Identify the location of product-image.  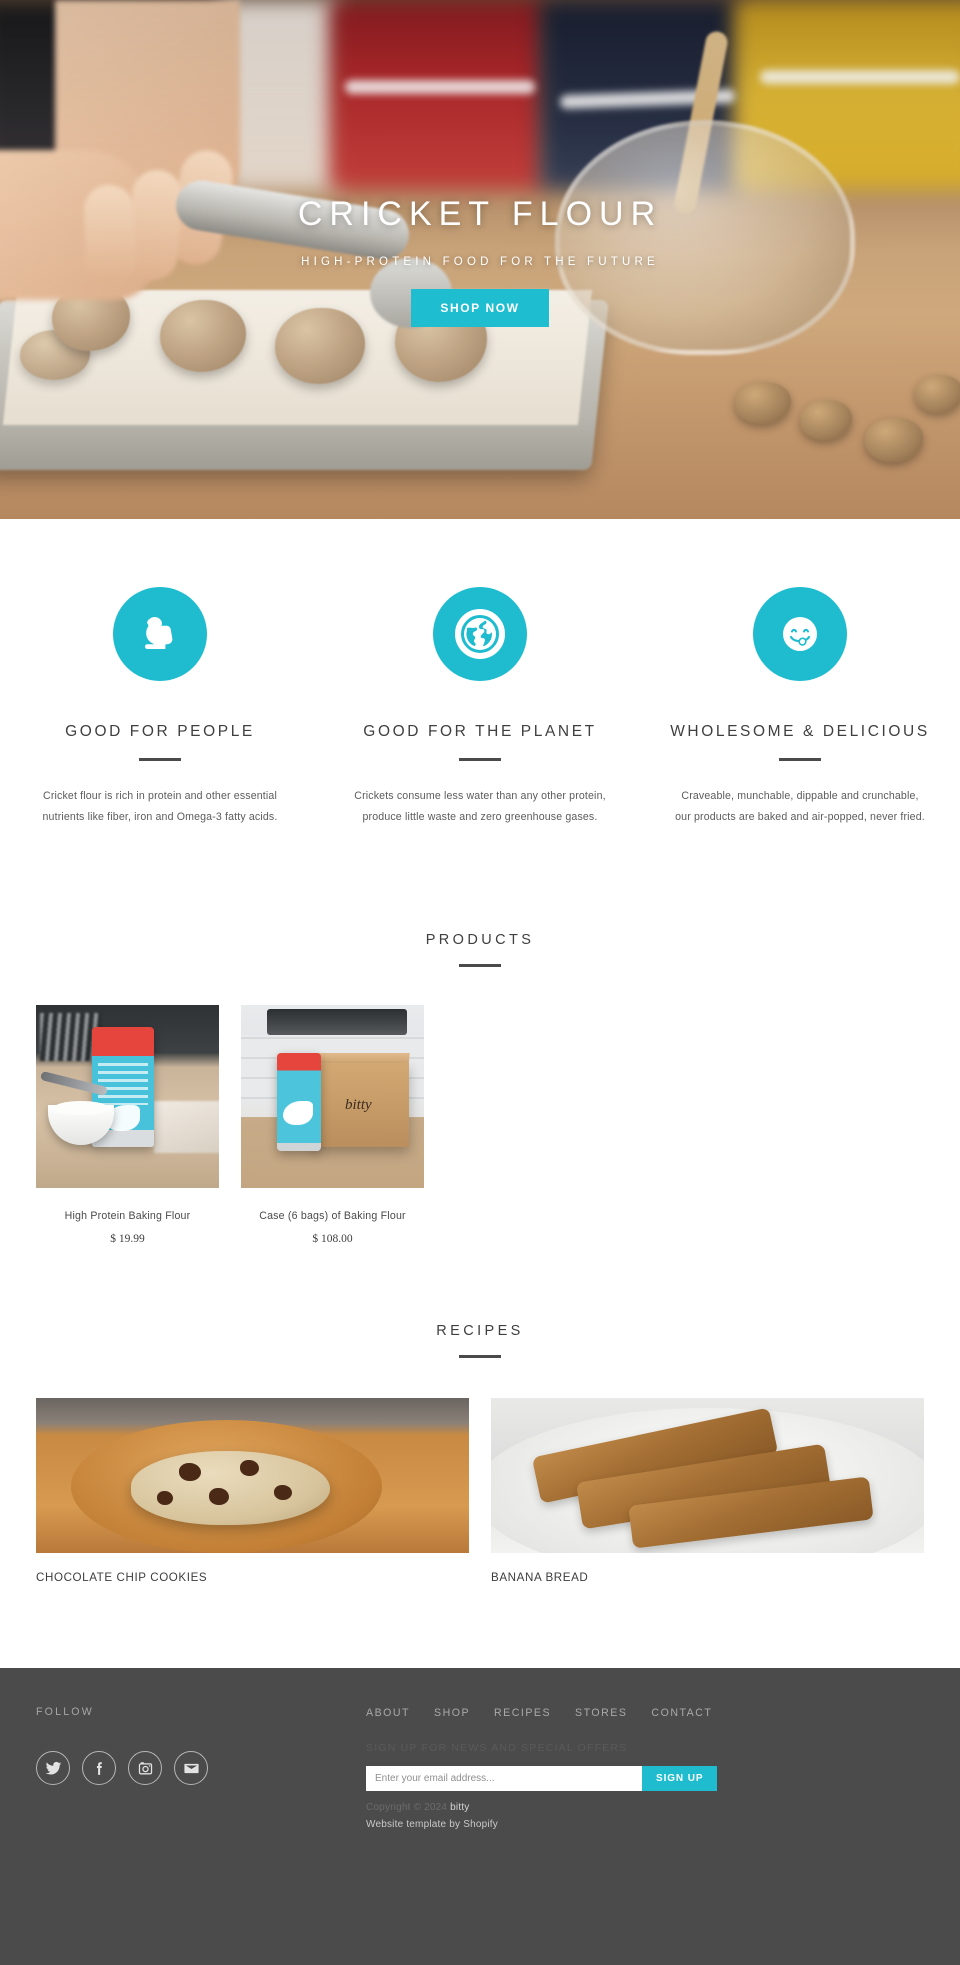
(127, 1097).